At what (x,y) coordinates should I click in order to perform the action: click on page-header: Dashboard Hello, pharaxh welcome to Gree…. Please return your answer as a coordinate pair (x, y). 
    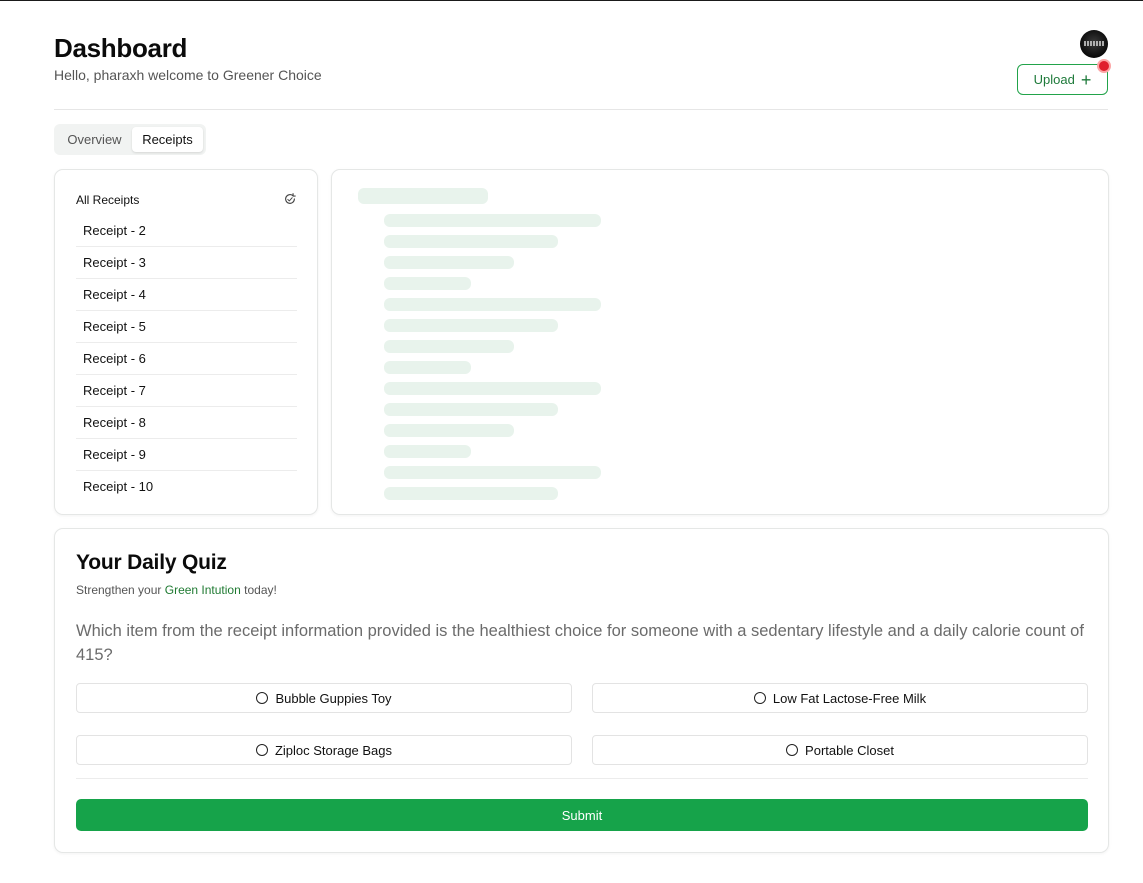
    Looking at the image, I should click on (188, 58).